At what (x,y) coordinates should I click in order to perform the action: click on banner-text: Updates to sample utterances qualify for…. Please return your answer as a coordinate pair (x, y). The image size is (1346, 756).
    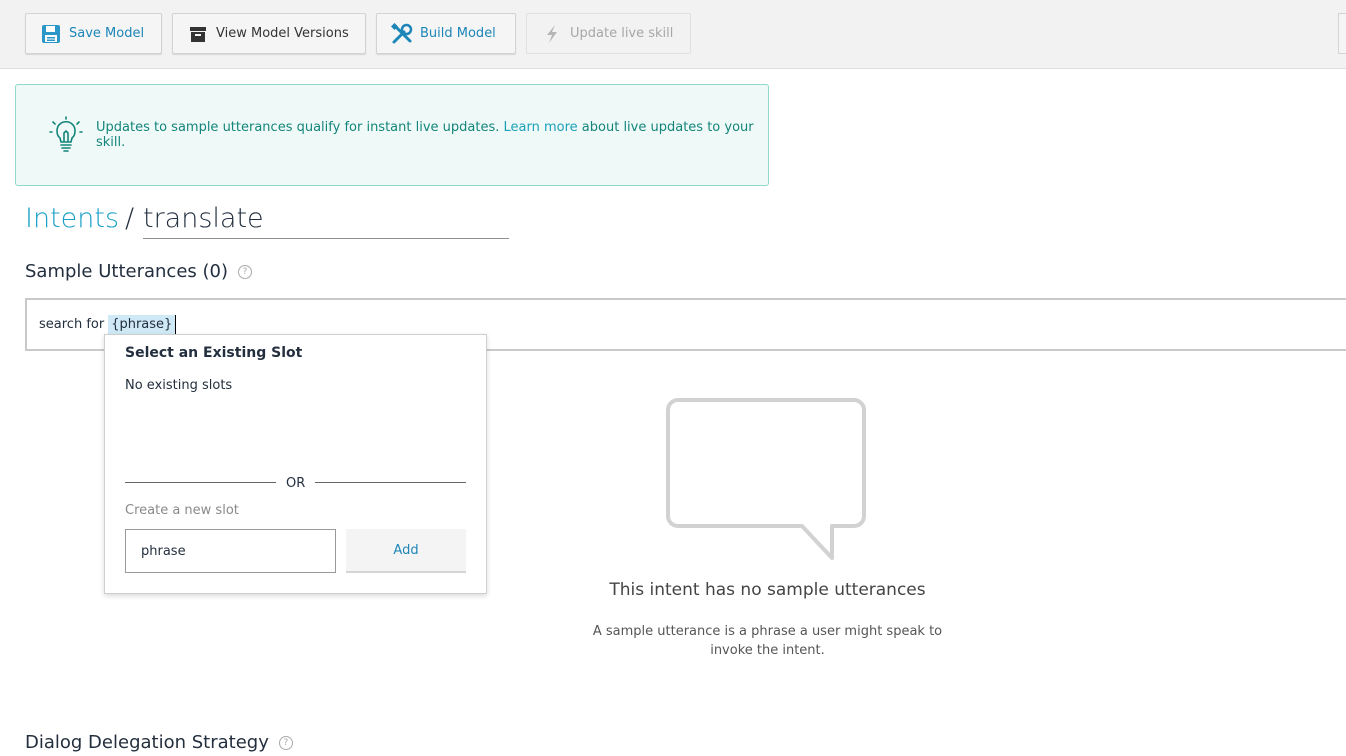
    Looking at the image, I should click on (432, 135).